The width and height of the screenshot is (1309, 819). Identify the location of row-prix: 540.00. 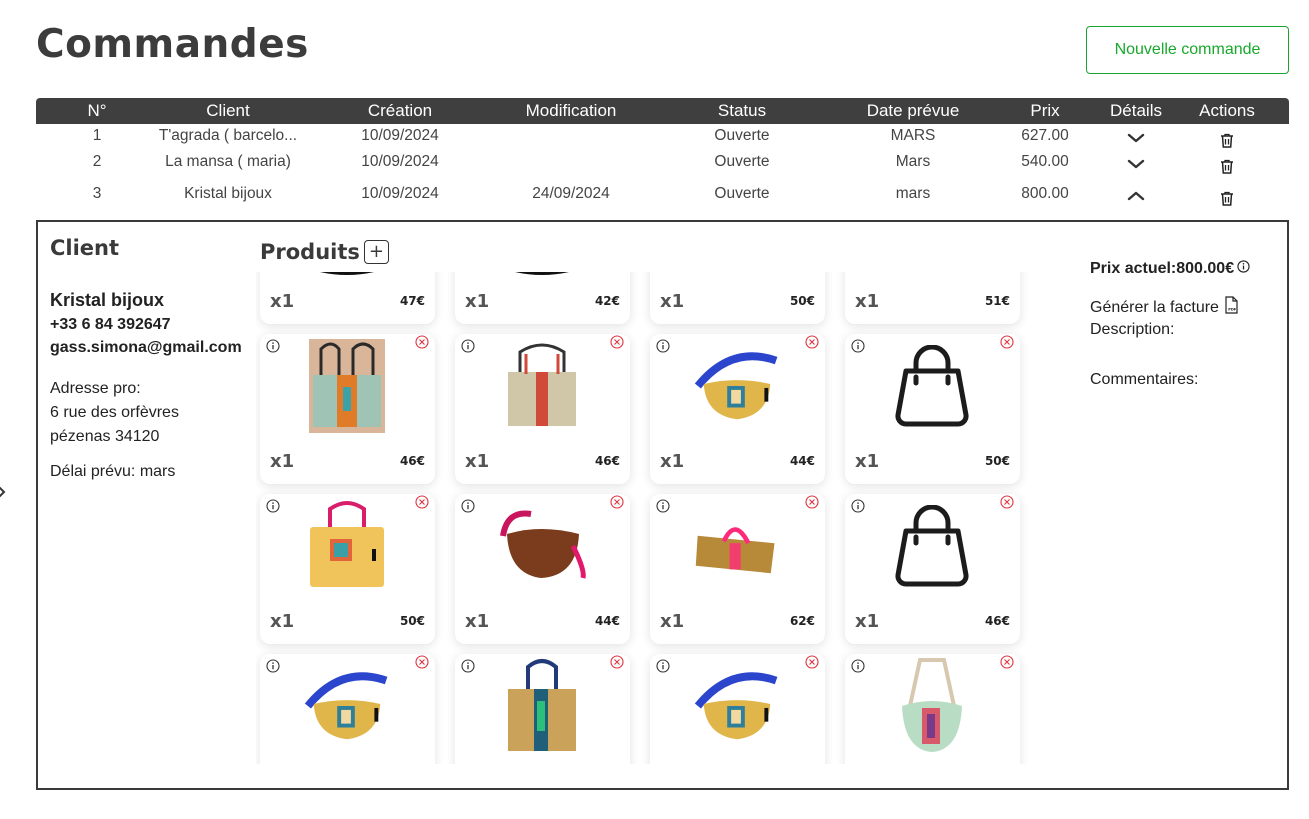
(1045, 161).